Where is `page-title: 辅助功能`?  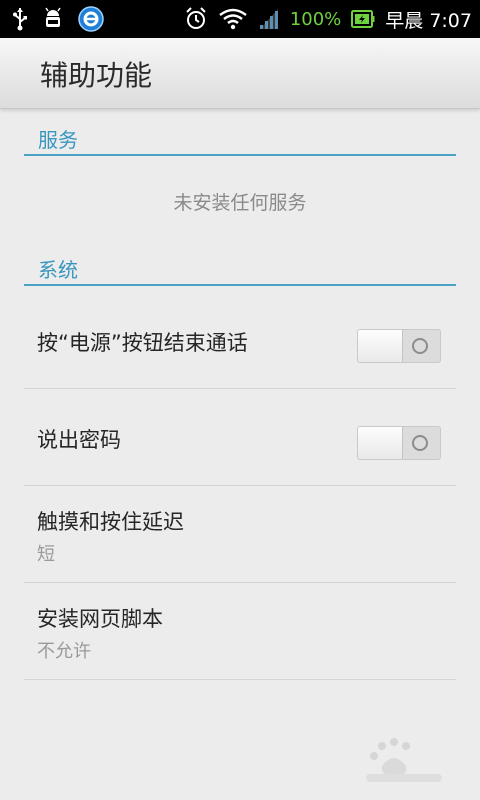 page-title: 辅助功能 is located at coordinates (96, 75).